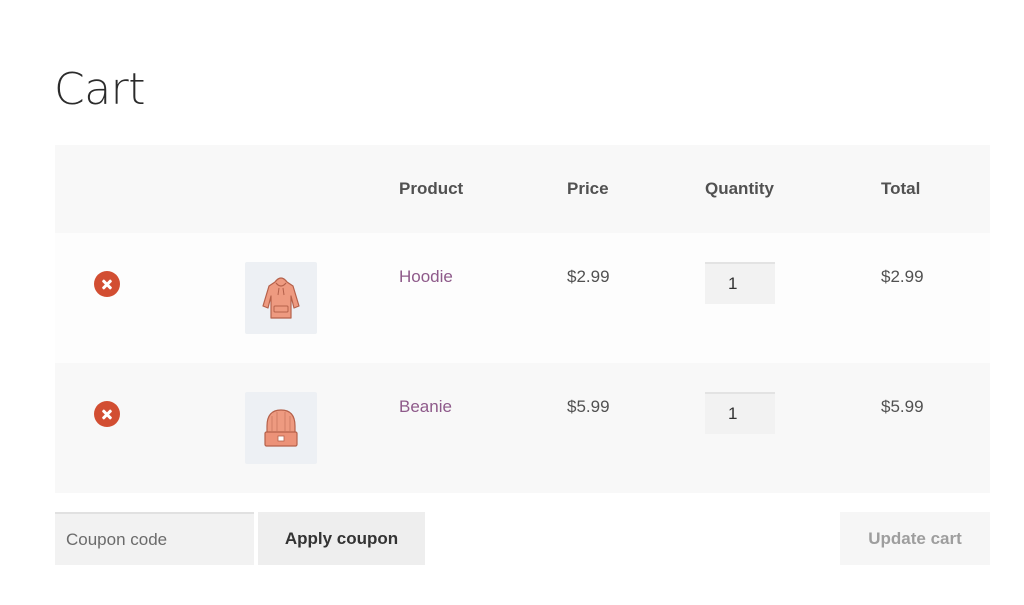  What do you see at coordinates (100, 89) in the screenshot?
I see `page-title: Cart` at bounding box center [100, 89].